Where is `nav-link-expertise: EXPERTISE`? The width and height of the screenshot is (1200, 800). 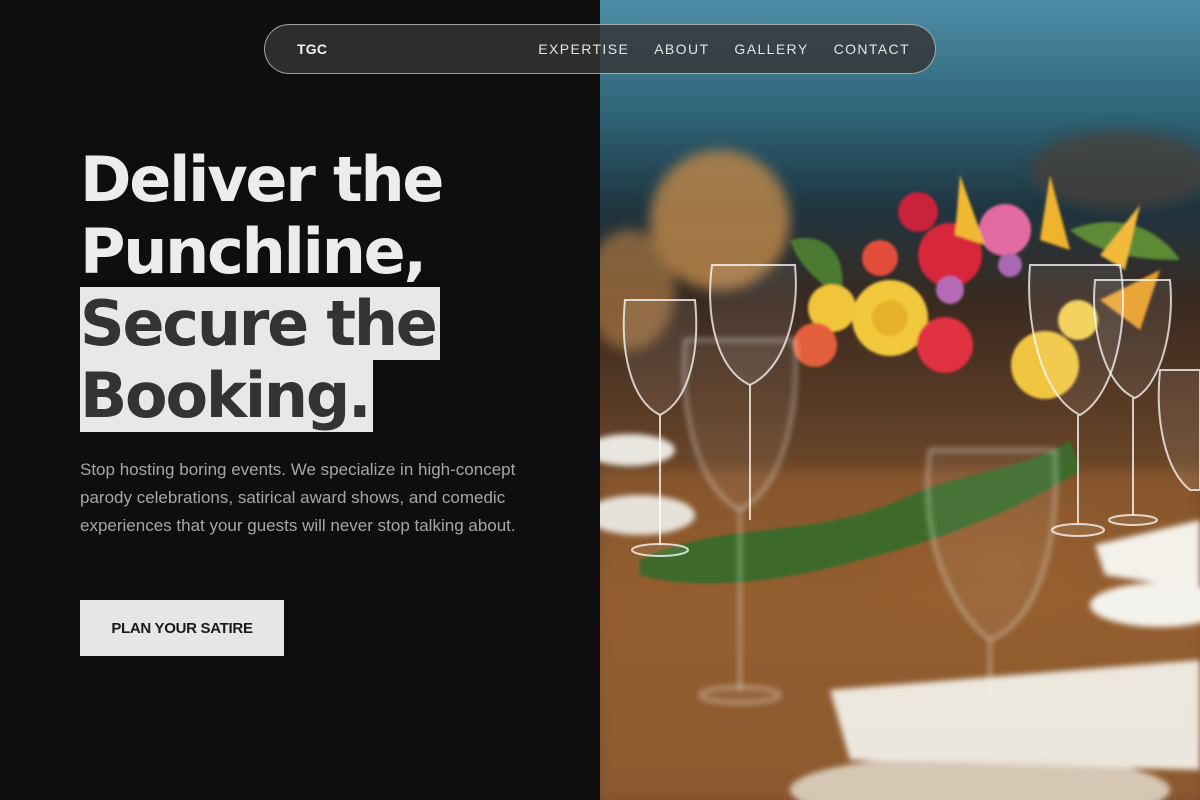 nav-link-expertise: EXPERTISE is located at coordinates (583, 49).